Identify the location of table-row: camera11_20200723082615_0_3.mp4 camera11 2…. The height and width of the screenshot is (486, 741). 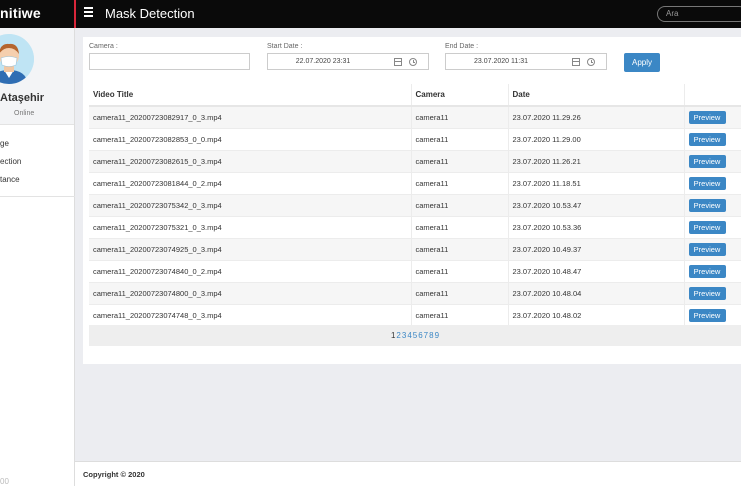
(415, 160).